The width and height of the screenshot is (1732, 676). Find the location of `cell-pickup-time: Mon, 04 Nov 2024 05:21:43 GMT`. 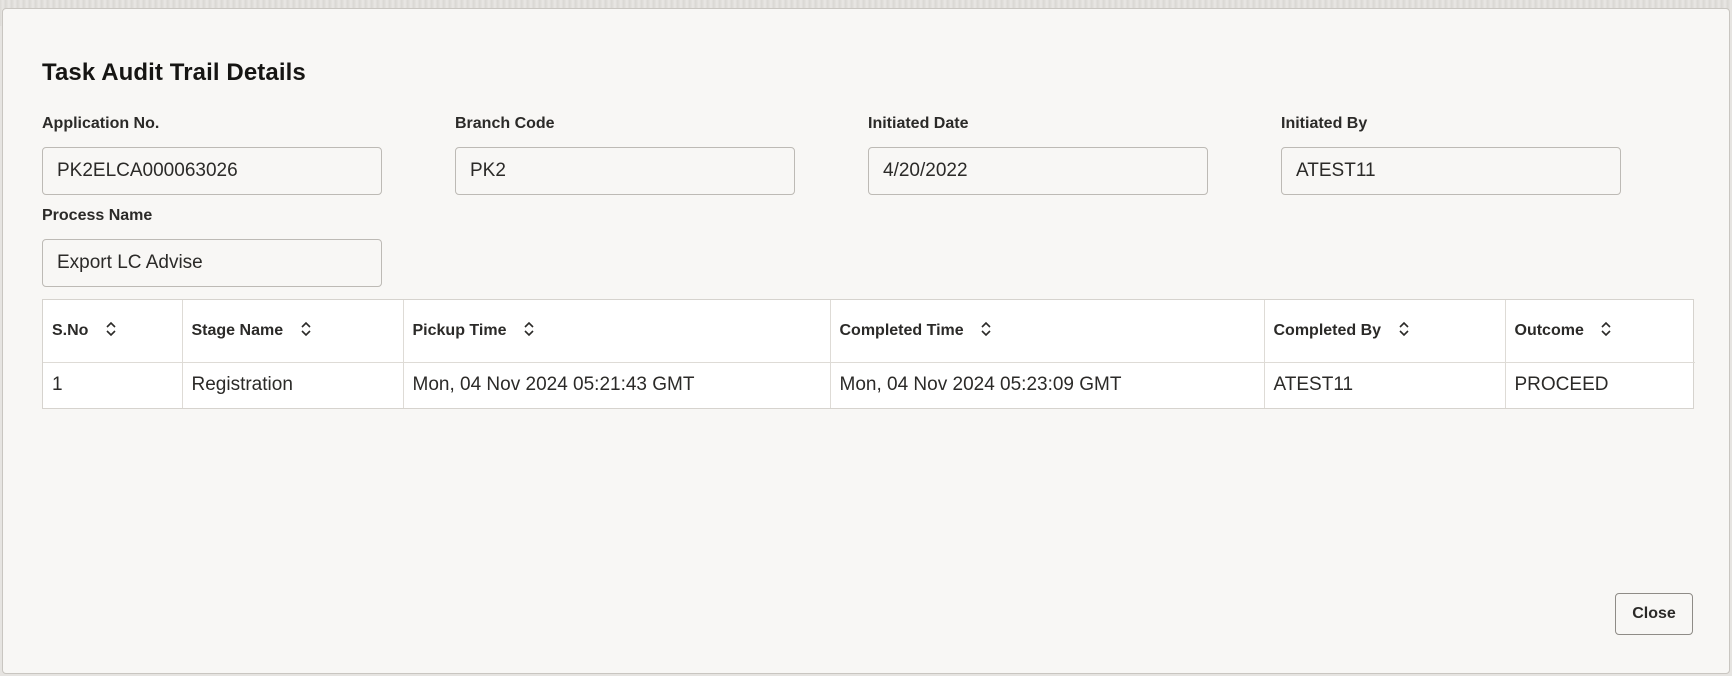

cell-pickup-time: Mon, 04 Nov 2024 05:21:43 GMT is located at coordinates (617, 385).